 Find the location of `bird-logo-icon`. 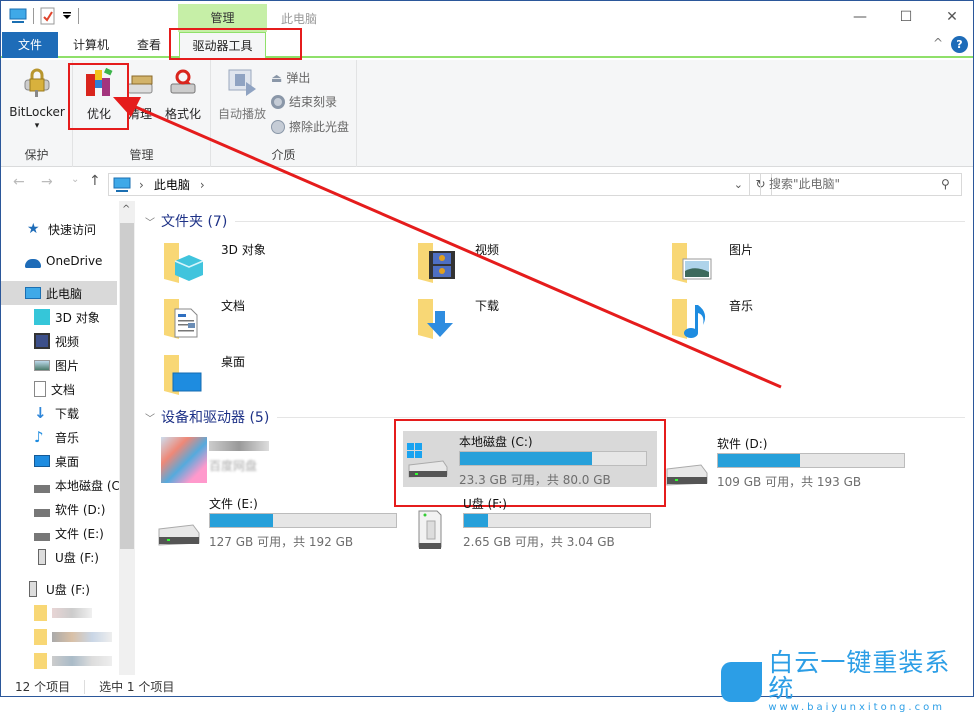

bird-logo-icon is located at coordinates (742, 681).